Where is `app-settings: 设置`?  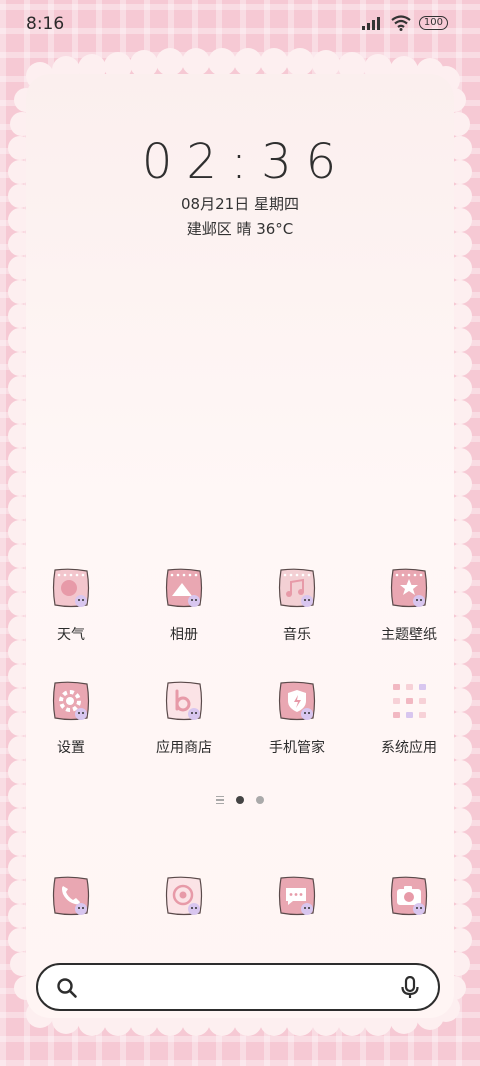
app-settings: 设置 is located at coordinates (71, 718).